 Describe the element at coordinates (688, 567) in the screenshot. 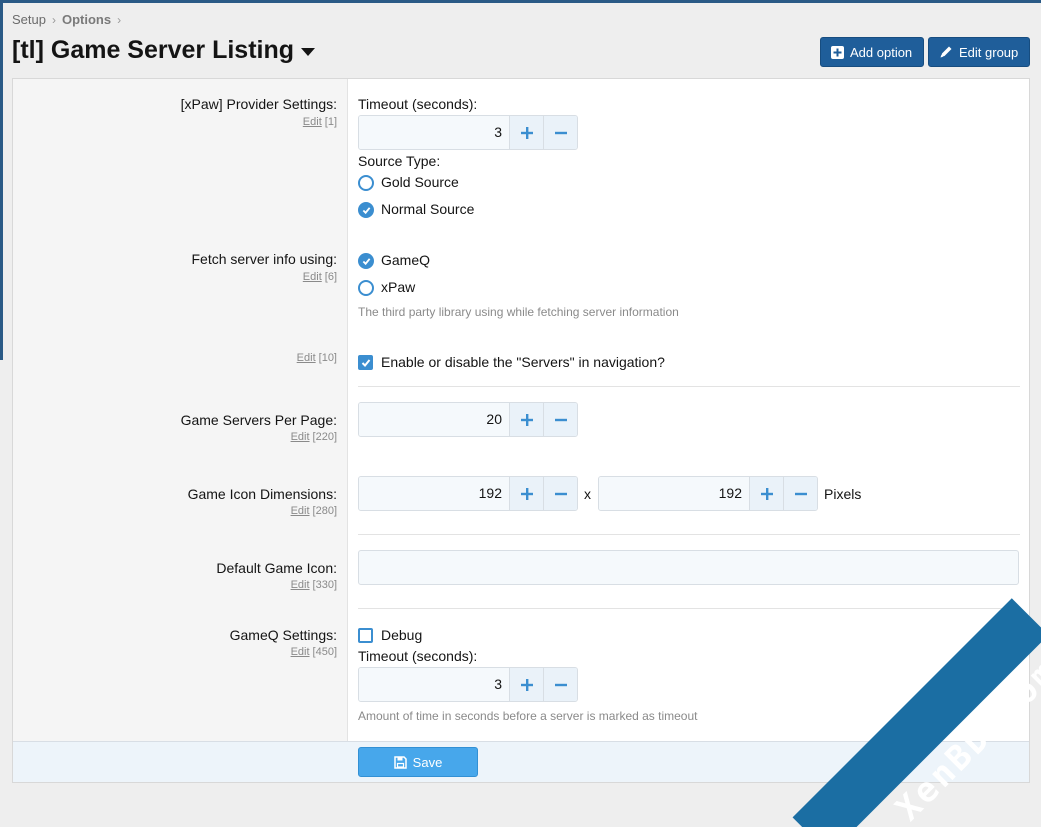

I see `default-icon-input` at that location.